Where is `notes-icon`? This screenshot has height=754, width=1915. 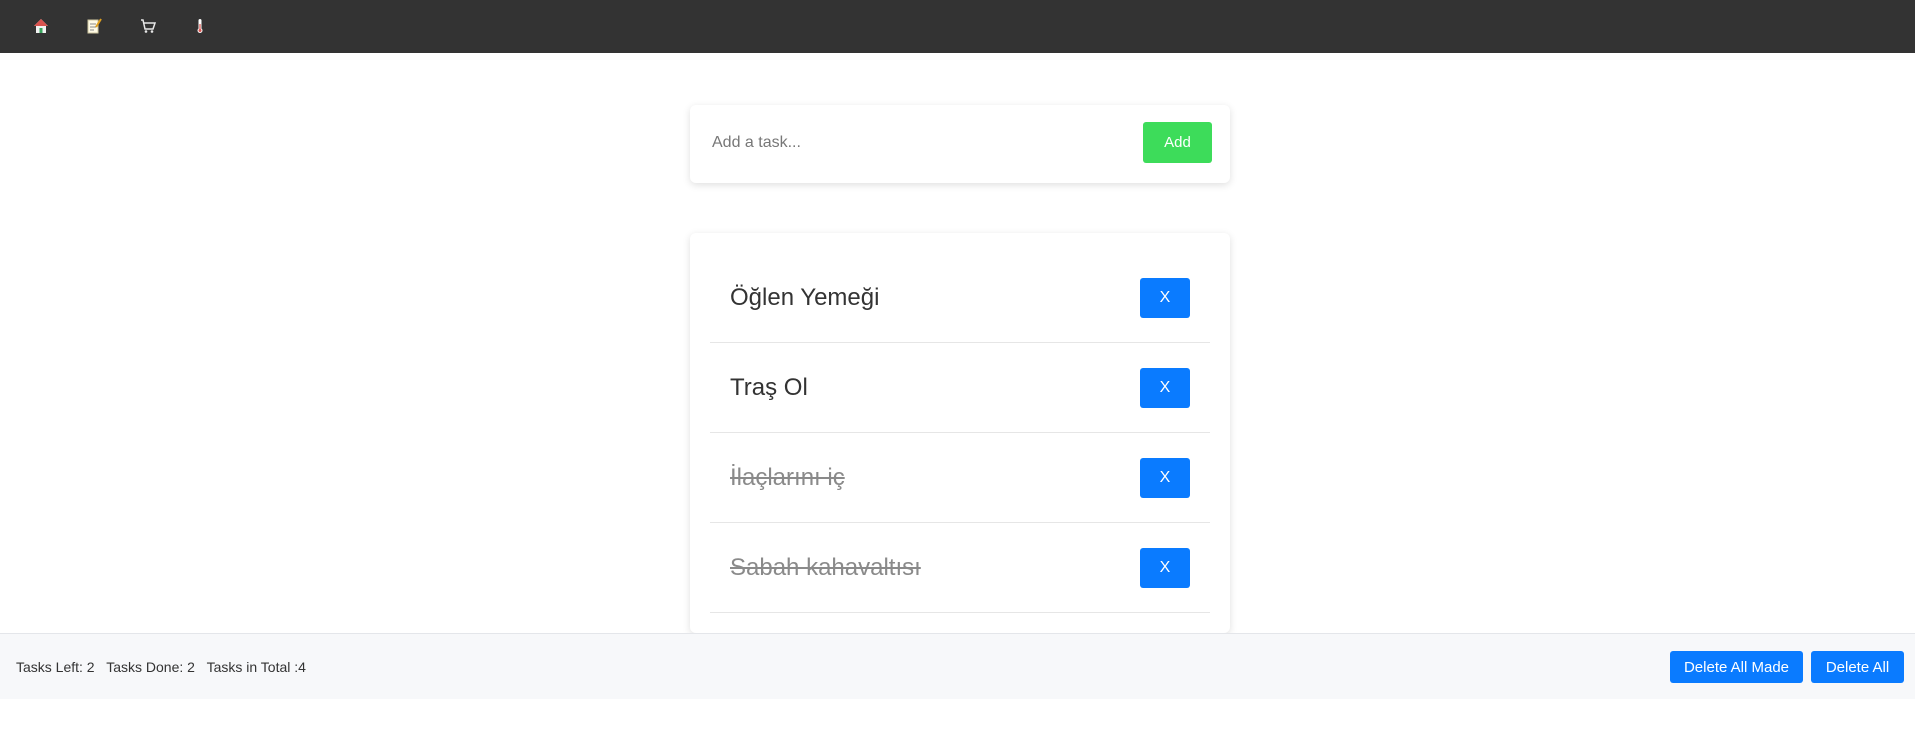 notes-icon is located at coordinates (94, 26).